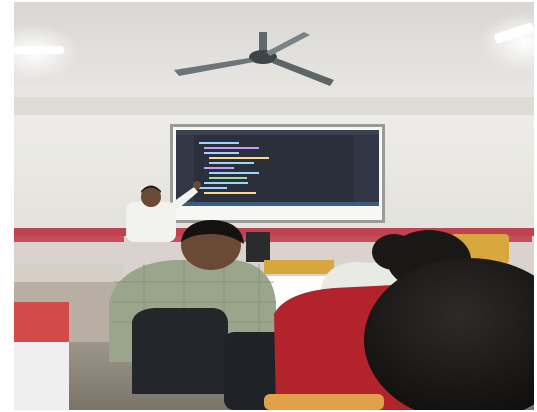 This screenshot has width=537, height=412. I want to click on wall-beam, so click(274, 106).